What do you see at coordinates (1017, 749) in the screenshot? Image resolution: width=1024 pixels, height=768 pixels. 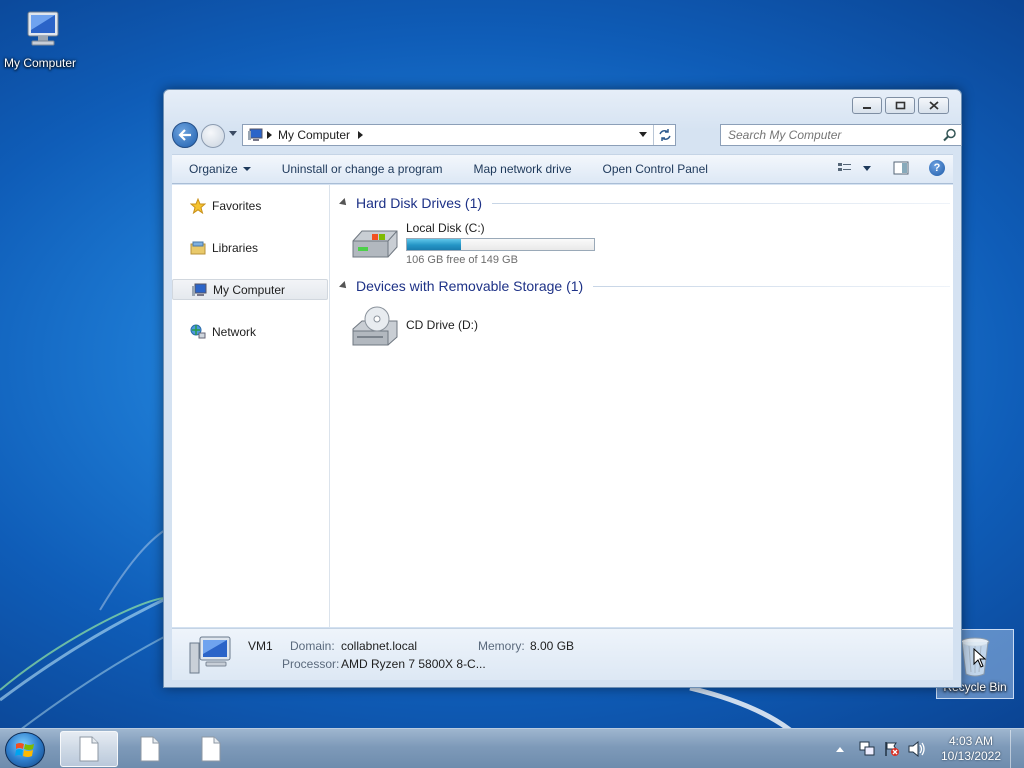 I see `show-desktop-button` at bounding box center [1017, 749].